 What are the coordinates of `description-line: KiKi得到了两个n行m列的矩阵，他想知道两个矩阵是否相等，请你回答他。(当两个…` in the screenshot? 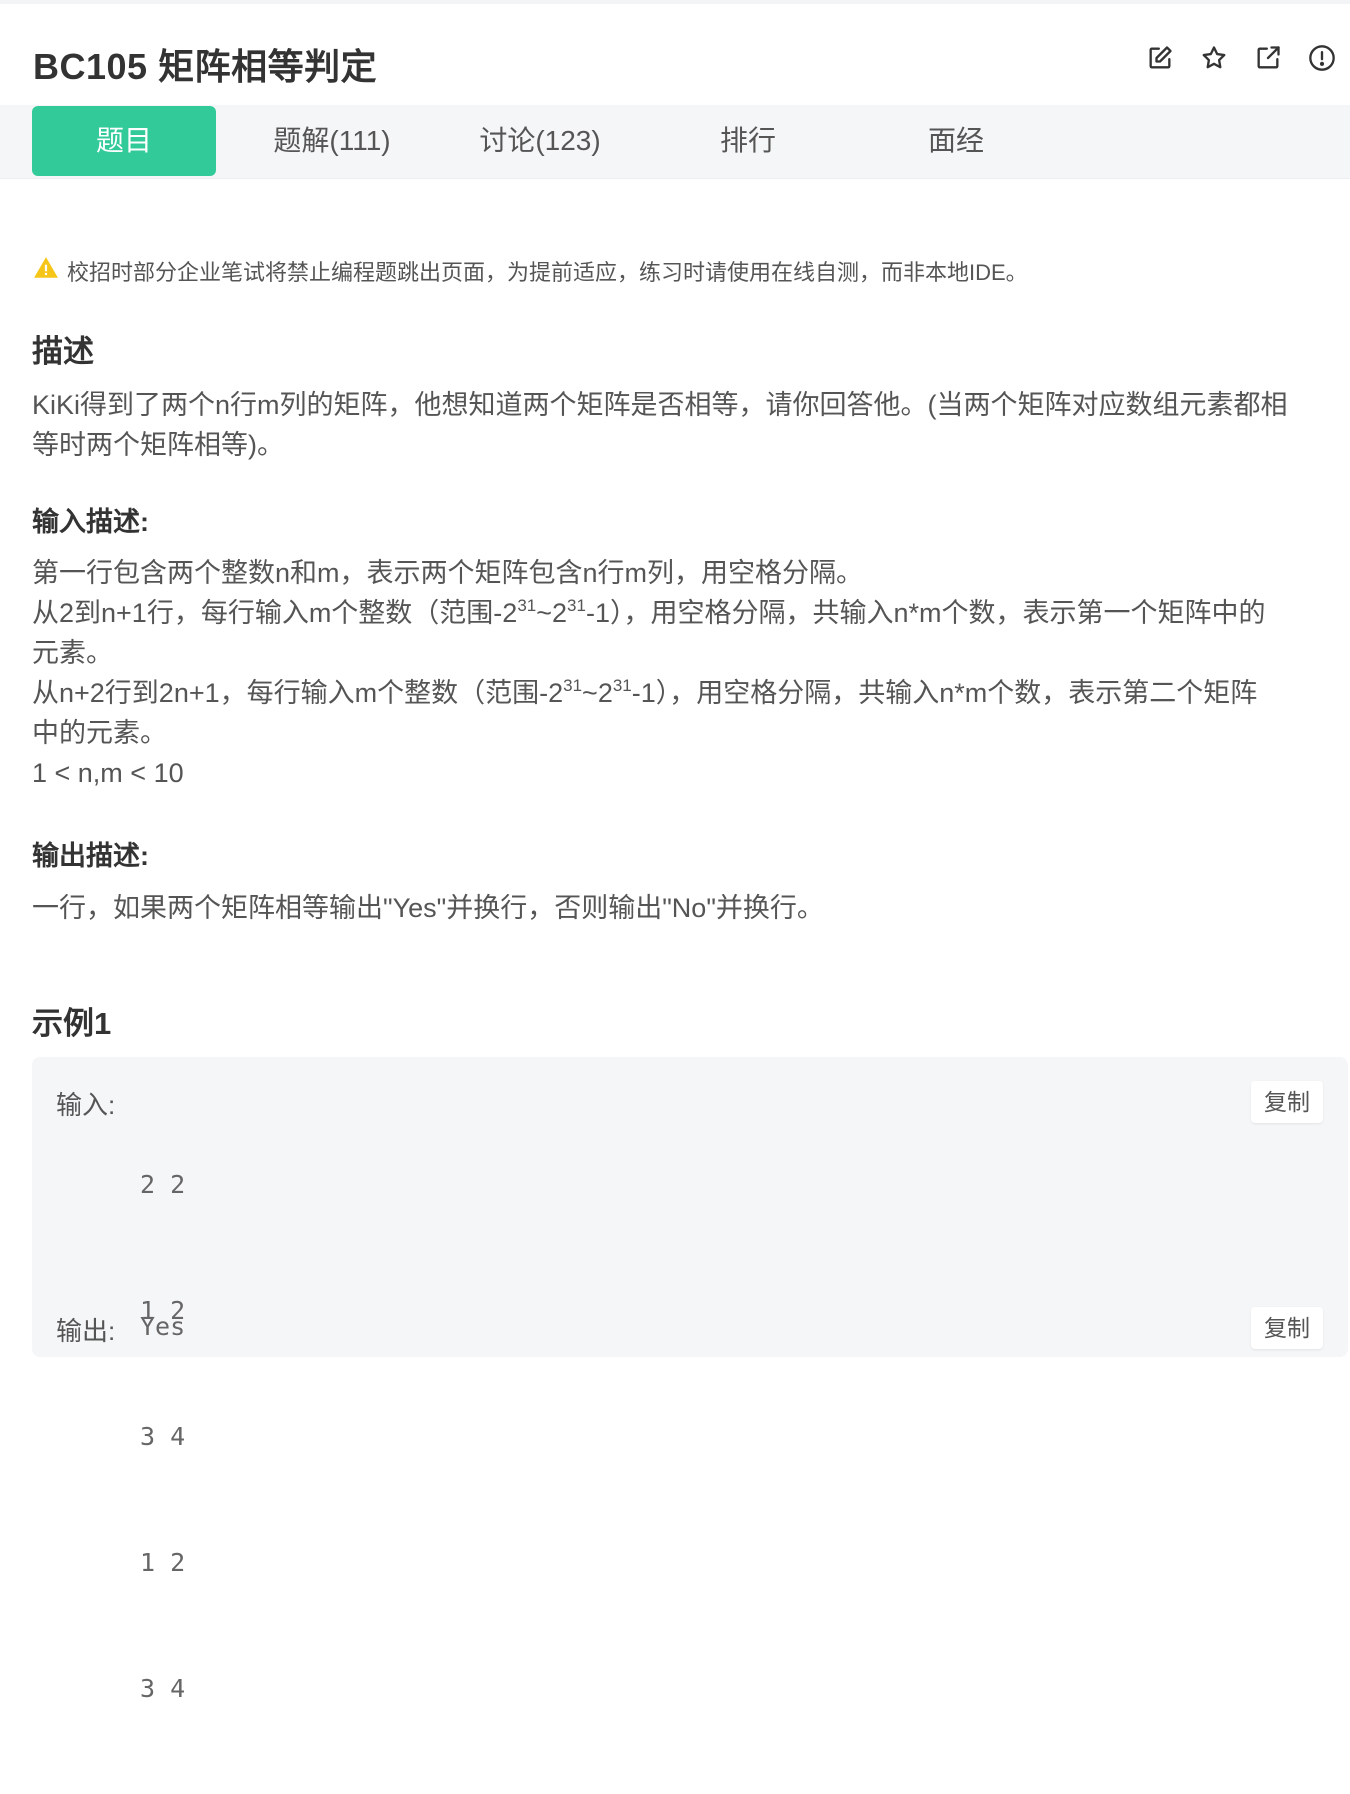 It's located at (660, 405).